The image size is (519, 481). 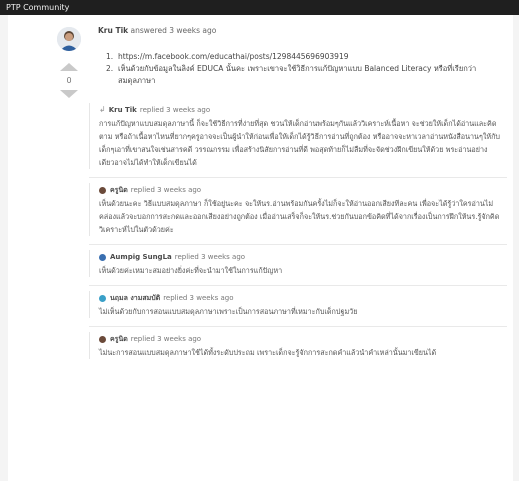 What do you see at coordinates (303, 257) in the screenshot?
I see `reply-header: Aumpig SungLa replied 3 weeks ago` at bounding box center [303, 257].